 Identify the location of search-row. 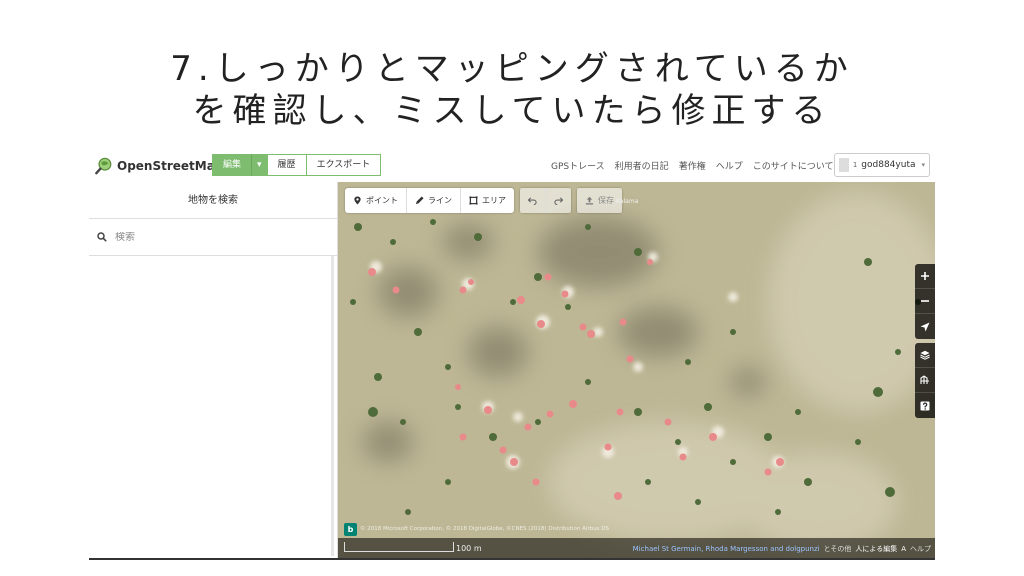
(213, 237).